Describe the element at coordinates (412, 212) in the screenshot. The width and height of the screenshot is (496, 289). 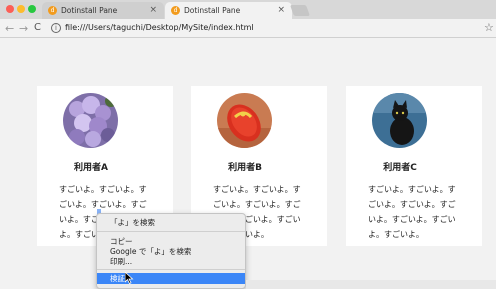
I see `user-description: すごいよ。すごいよ。すごいよ。すごいよ。すごいよ。すごいよ。すごいよ。すごいよ。` at that location.